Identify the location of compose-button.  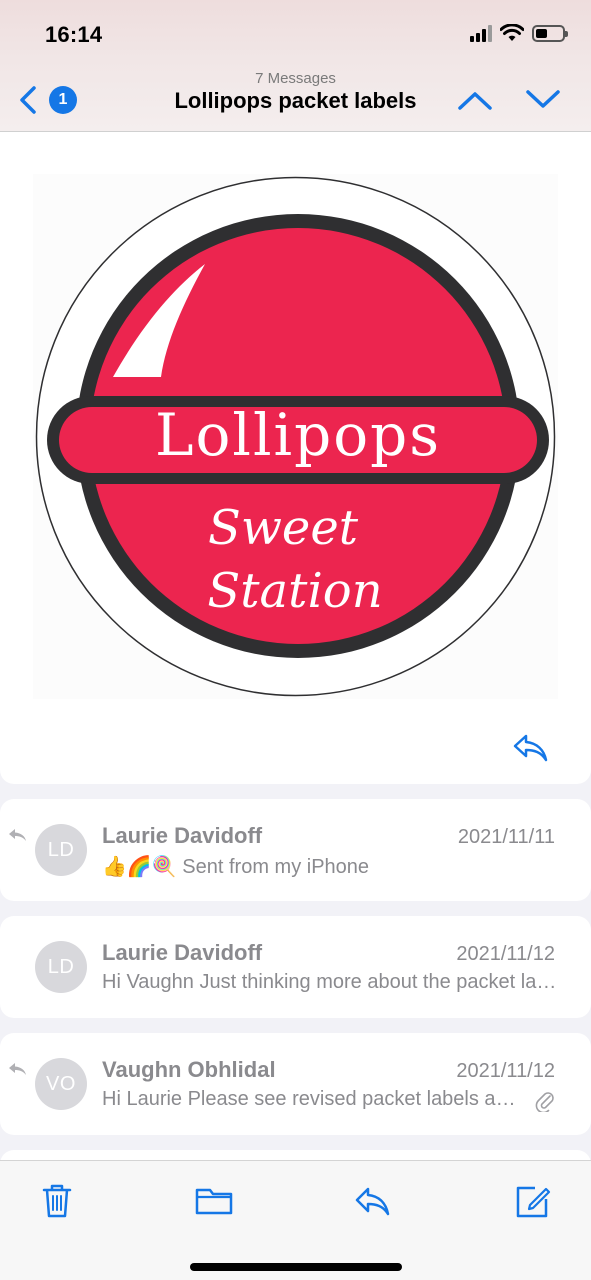
(533, 1201).